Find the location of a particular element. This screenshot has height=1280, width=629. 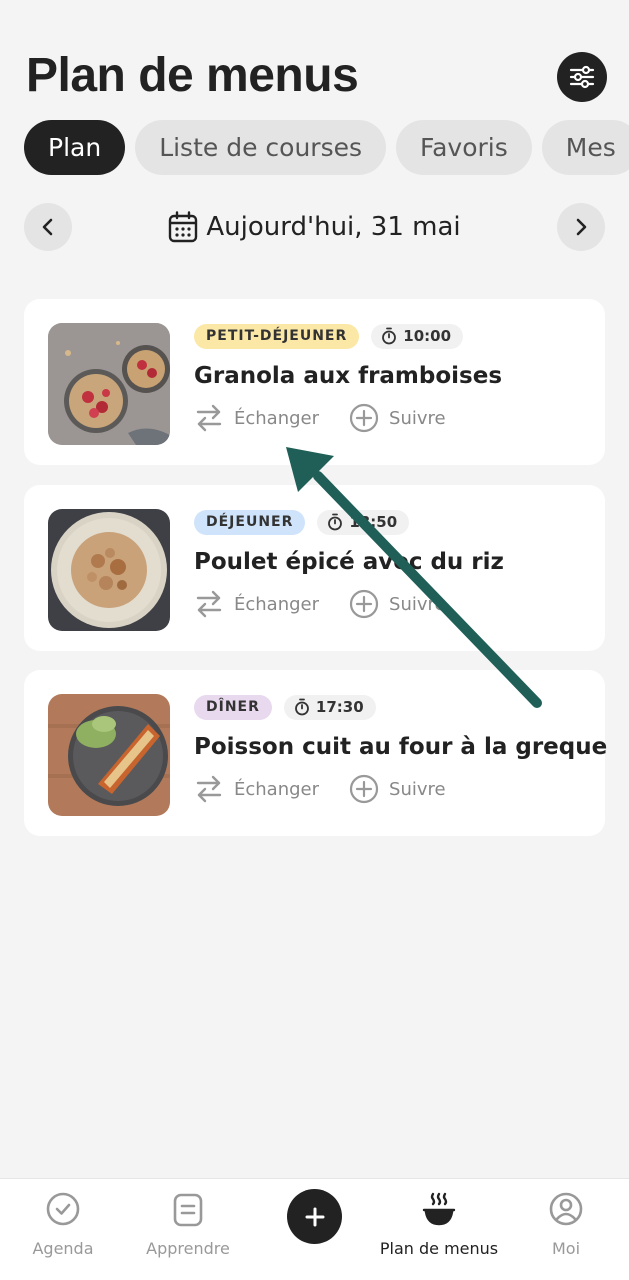

sliders-icon is located at coordinates (582, 77).